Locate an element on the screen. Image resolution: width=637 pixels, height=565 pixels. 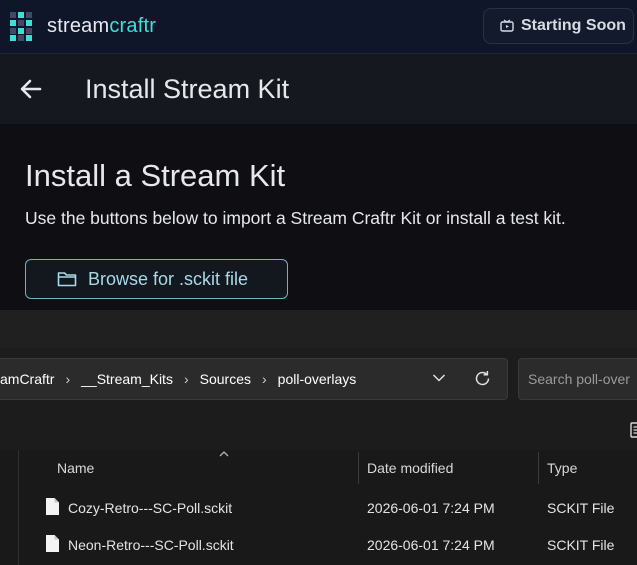
browse-sckit-button: Browse for .sckit file is located at coordinates (156, 279).